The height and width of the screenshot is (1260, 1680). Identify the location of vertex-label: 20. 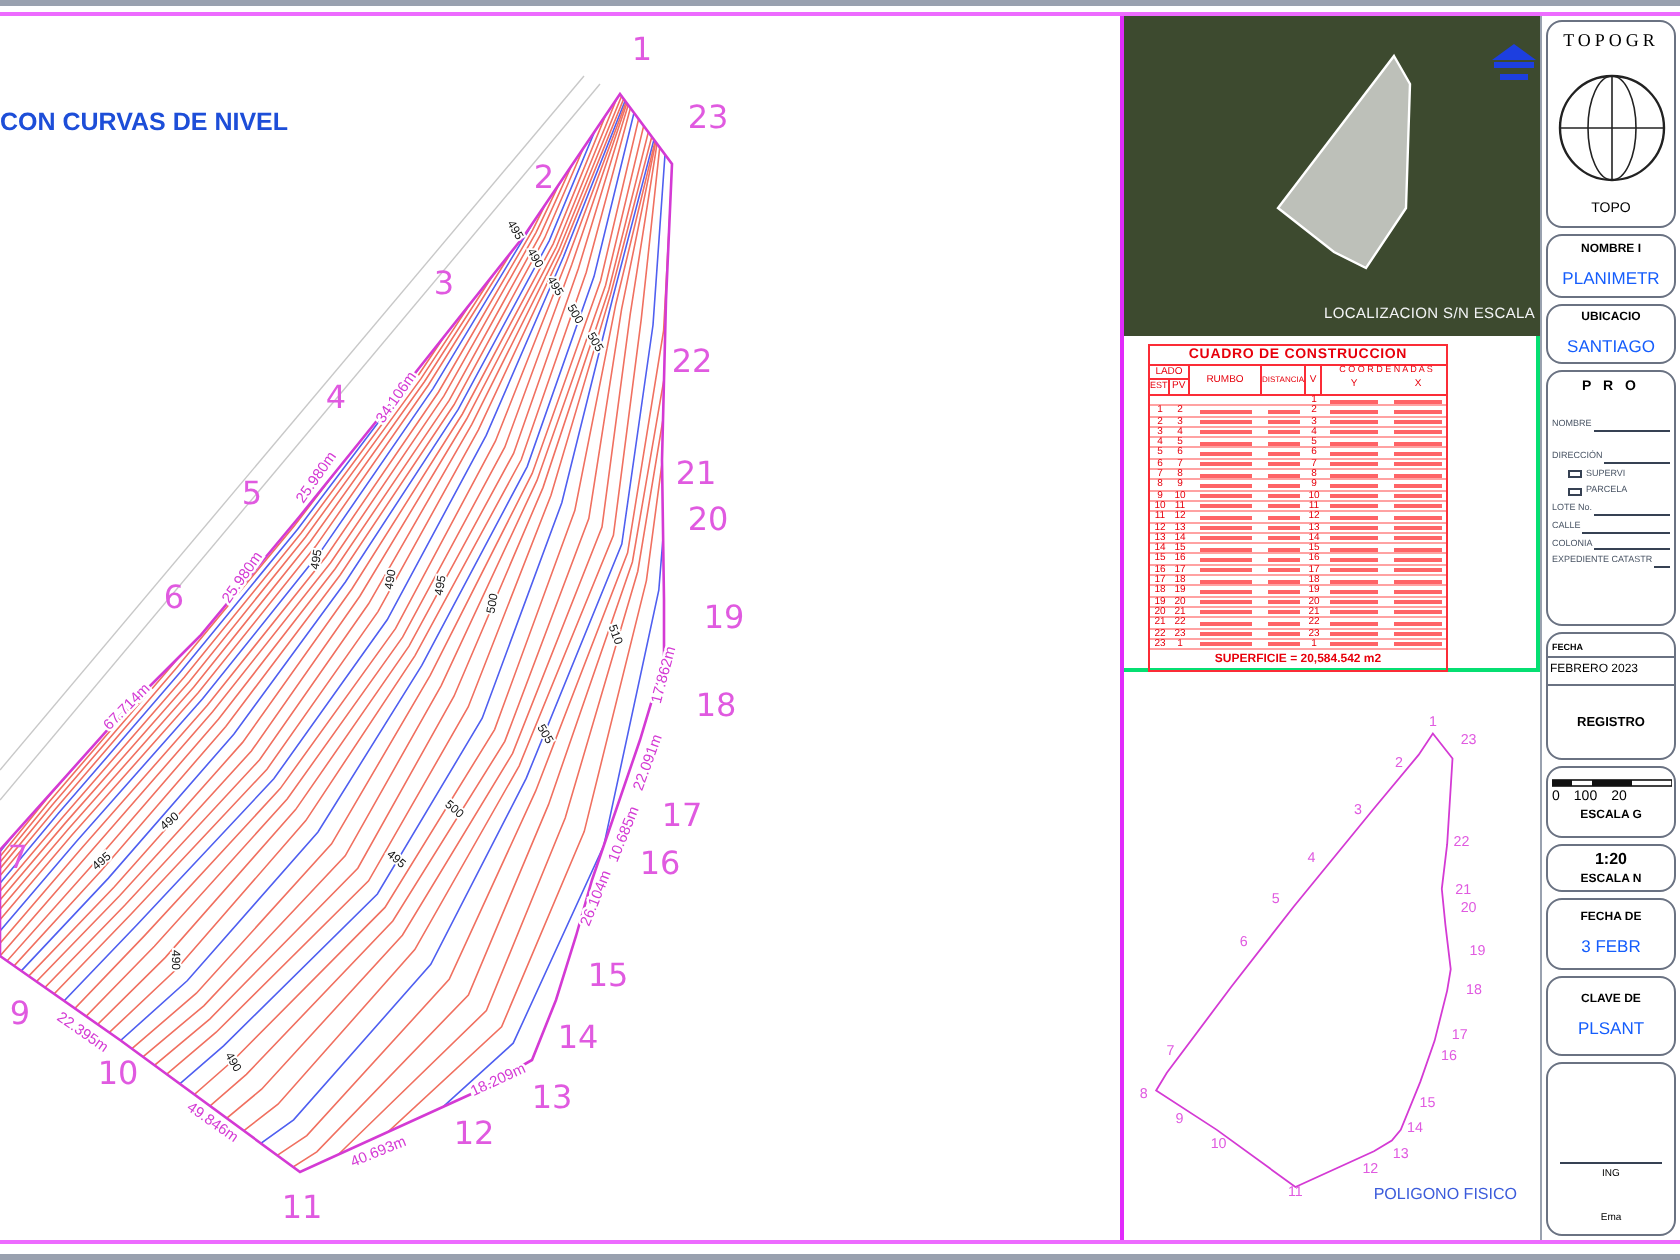
(708, 519).